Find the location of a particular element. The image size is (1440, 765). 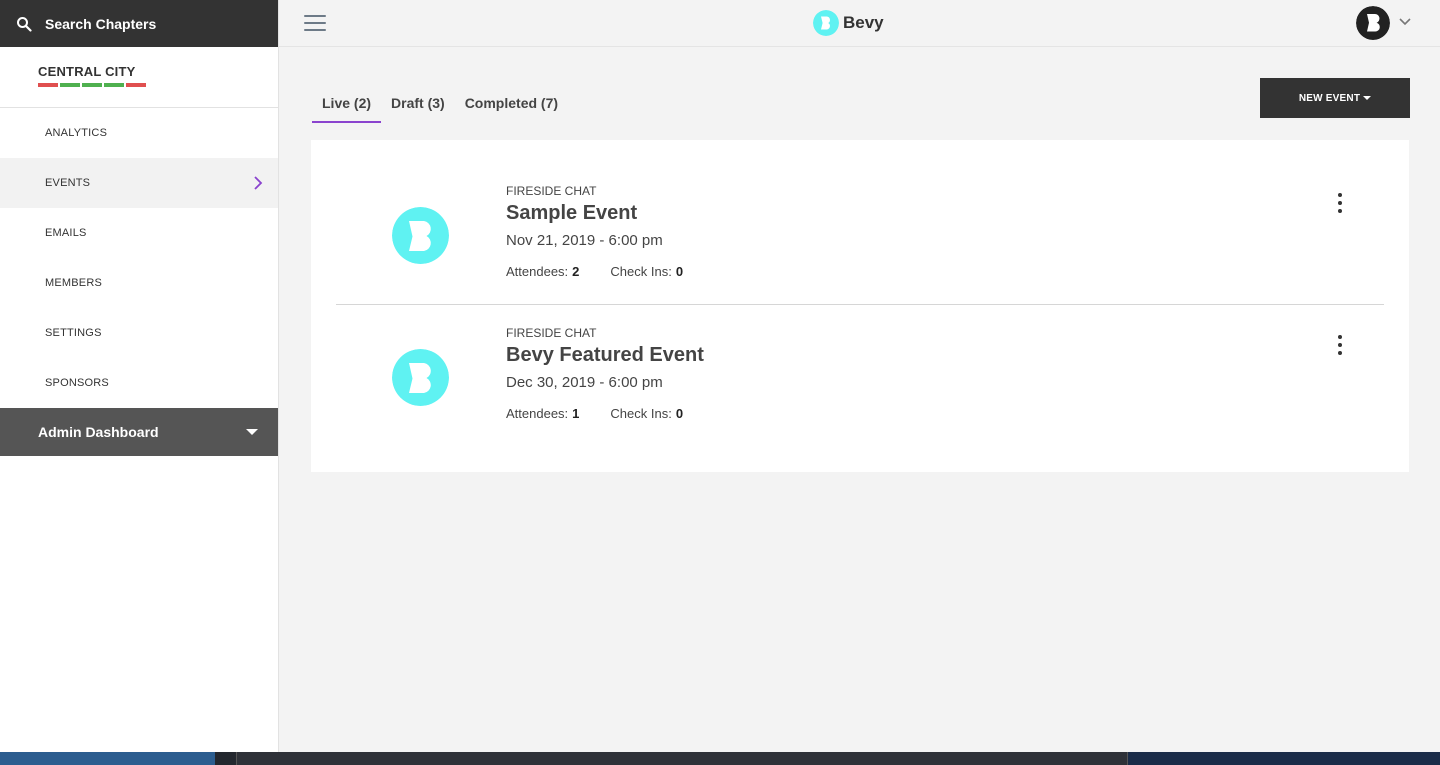

bevy-logo-icon is located at coordinates (826, 23).